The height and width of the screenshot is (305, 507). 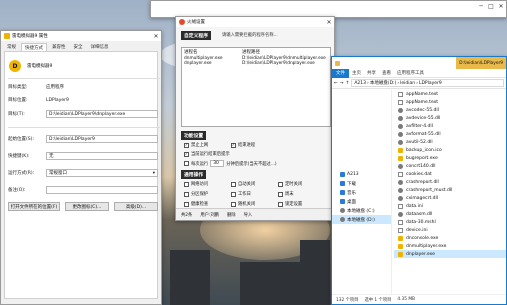 What do you see at coordinates (102, 114) in the screenshot?
I see `target-input: D:\leidian\LDPlayer9\dnplayer.exe` at bounding box center [102, 114].